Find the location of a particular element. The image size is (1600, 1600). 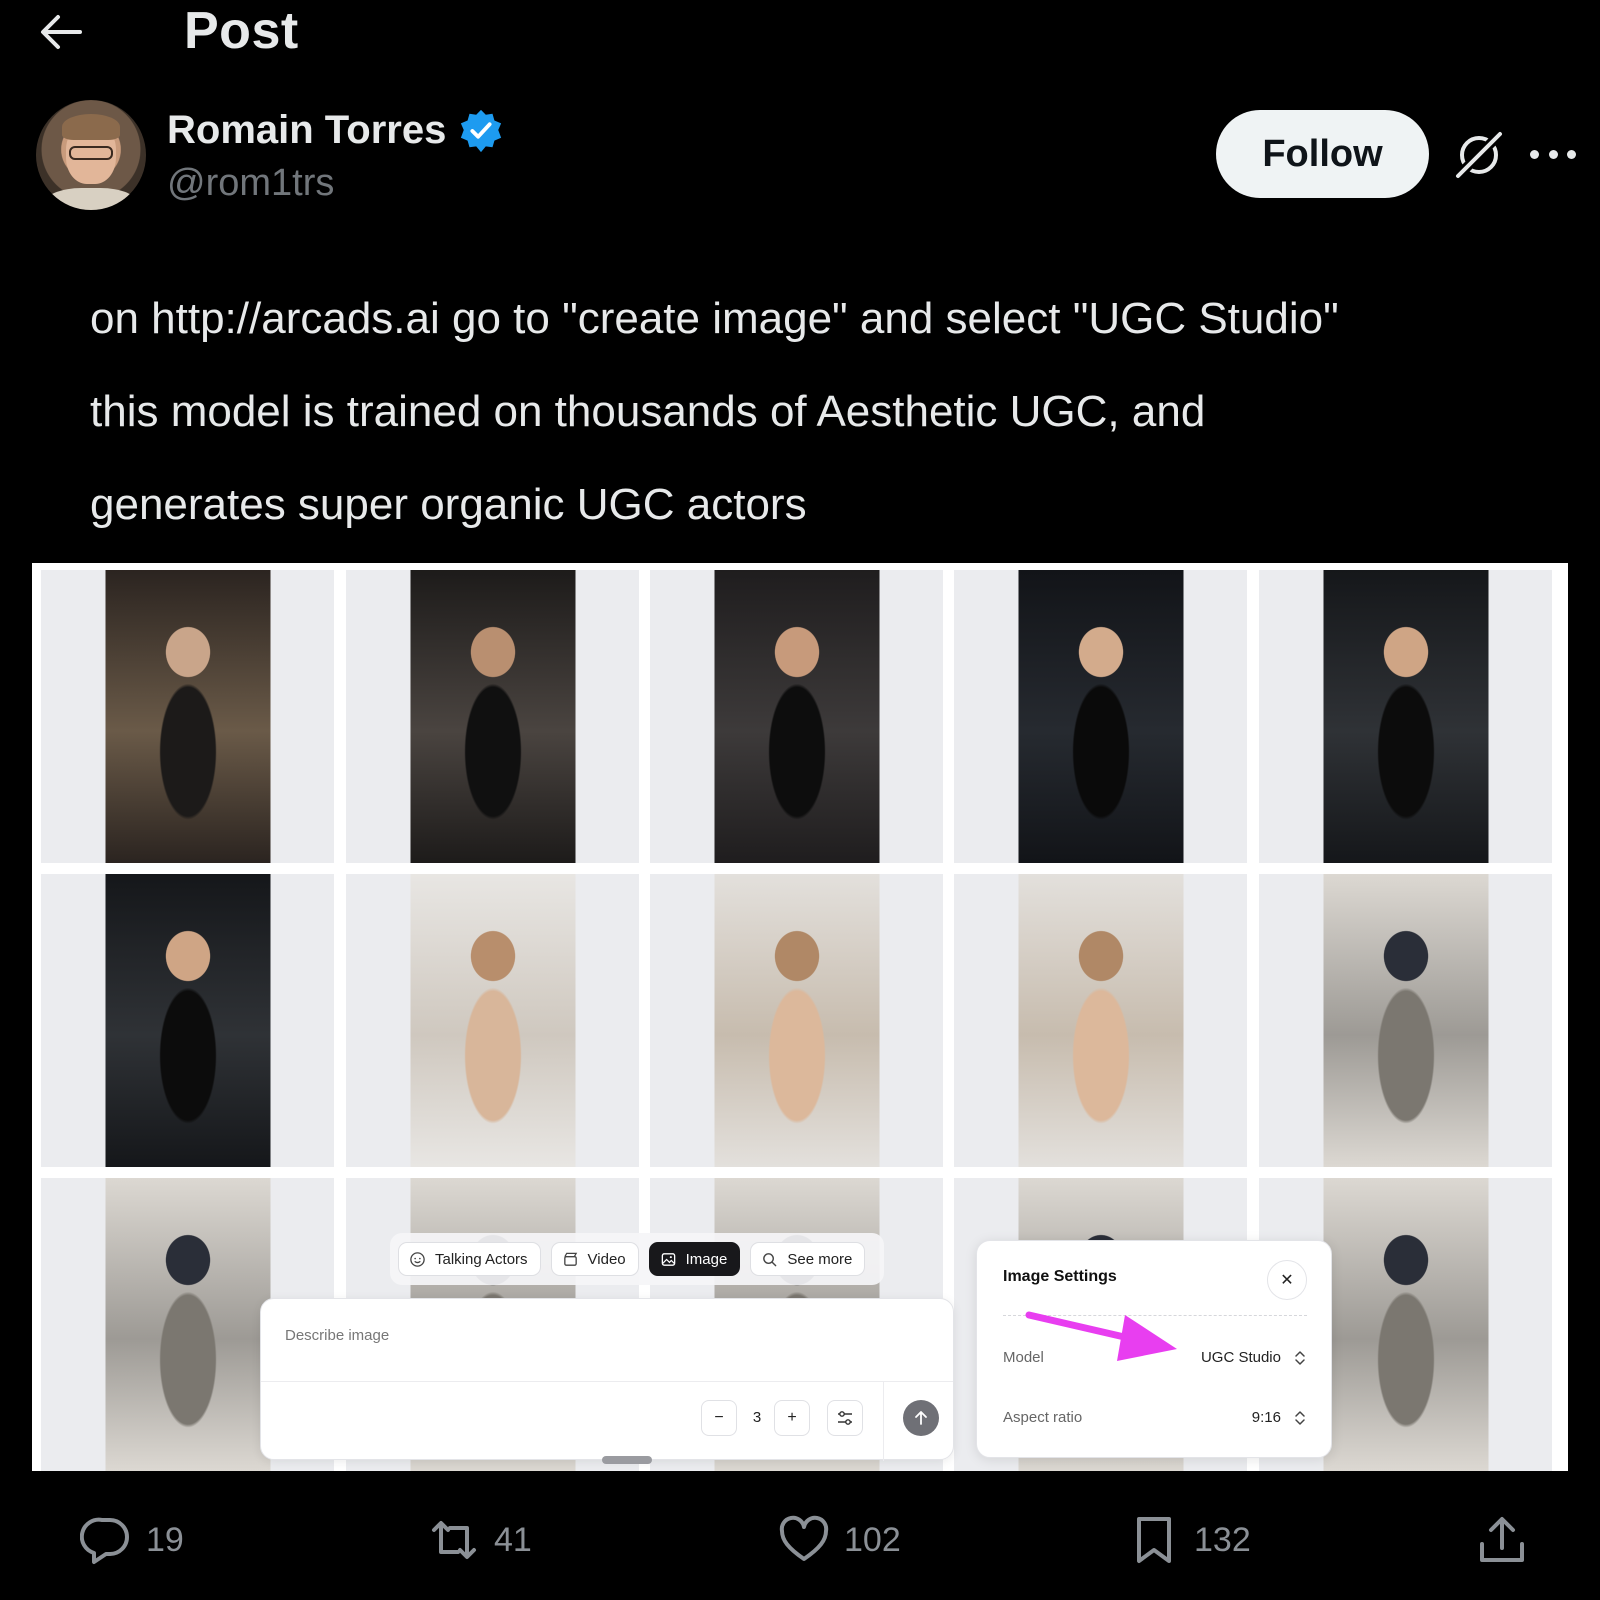

tab-label: Image is located at coordinates (706, 1259).